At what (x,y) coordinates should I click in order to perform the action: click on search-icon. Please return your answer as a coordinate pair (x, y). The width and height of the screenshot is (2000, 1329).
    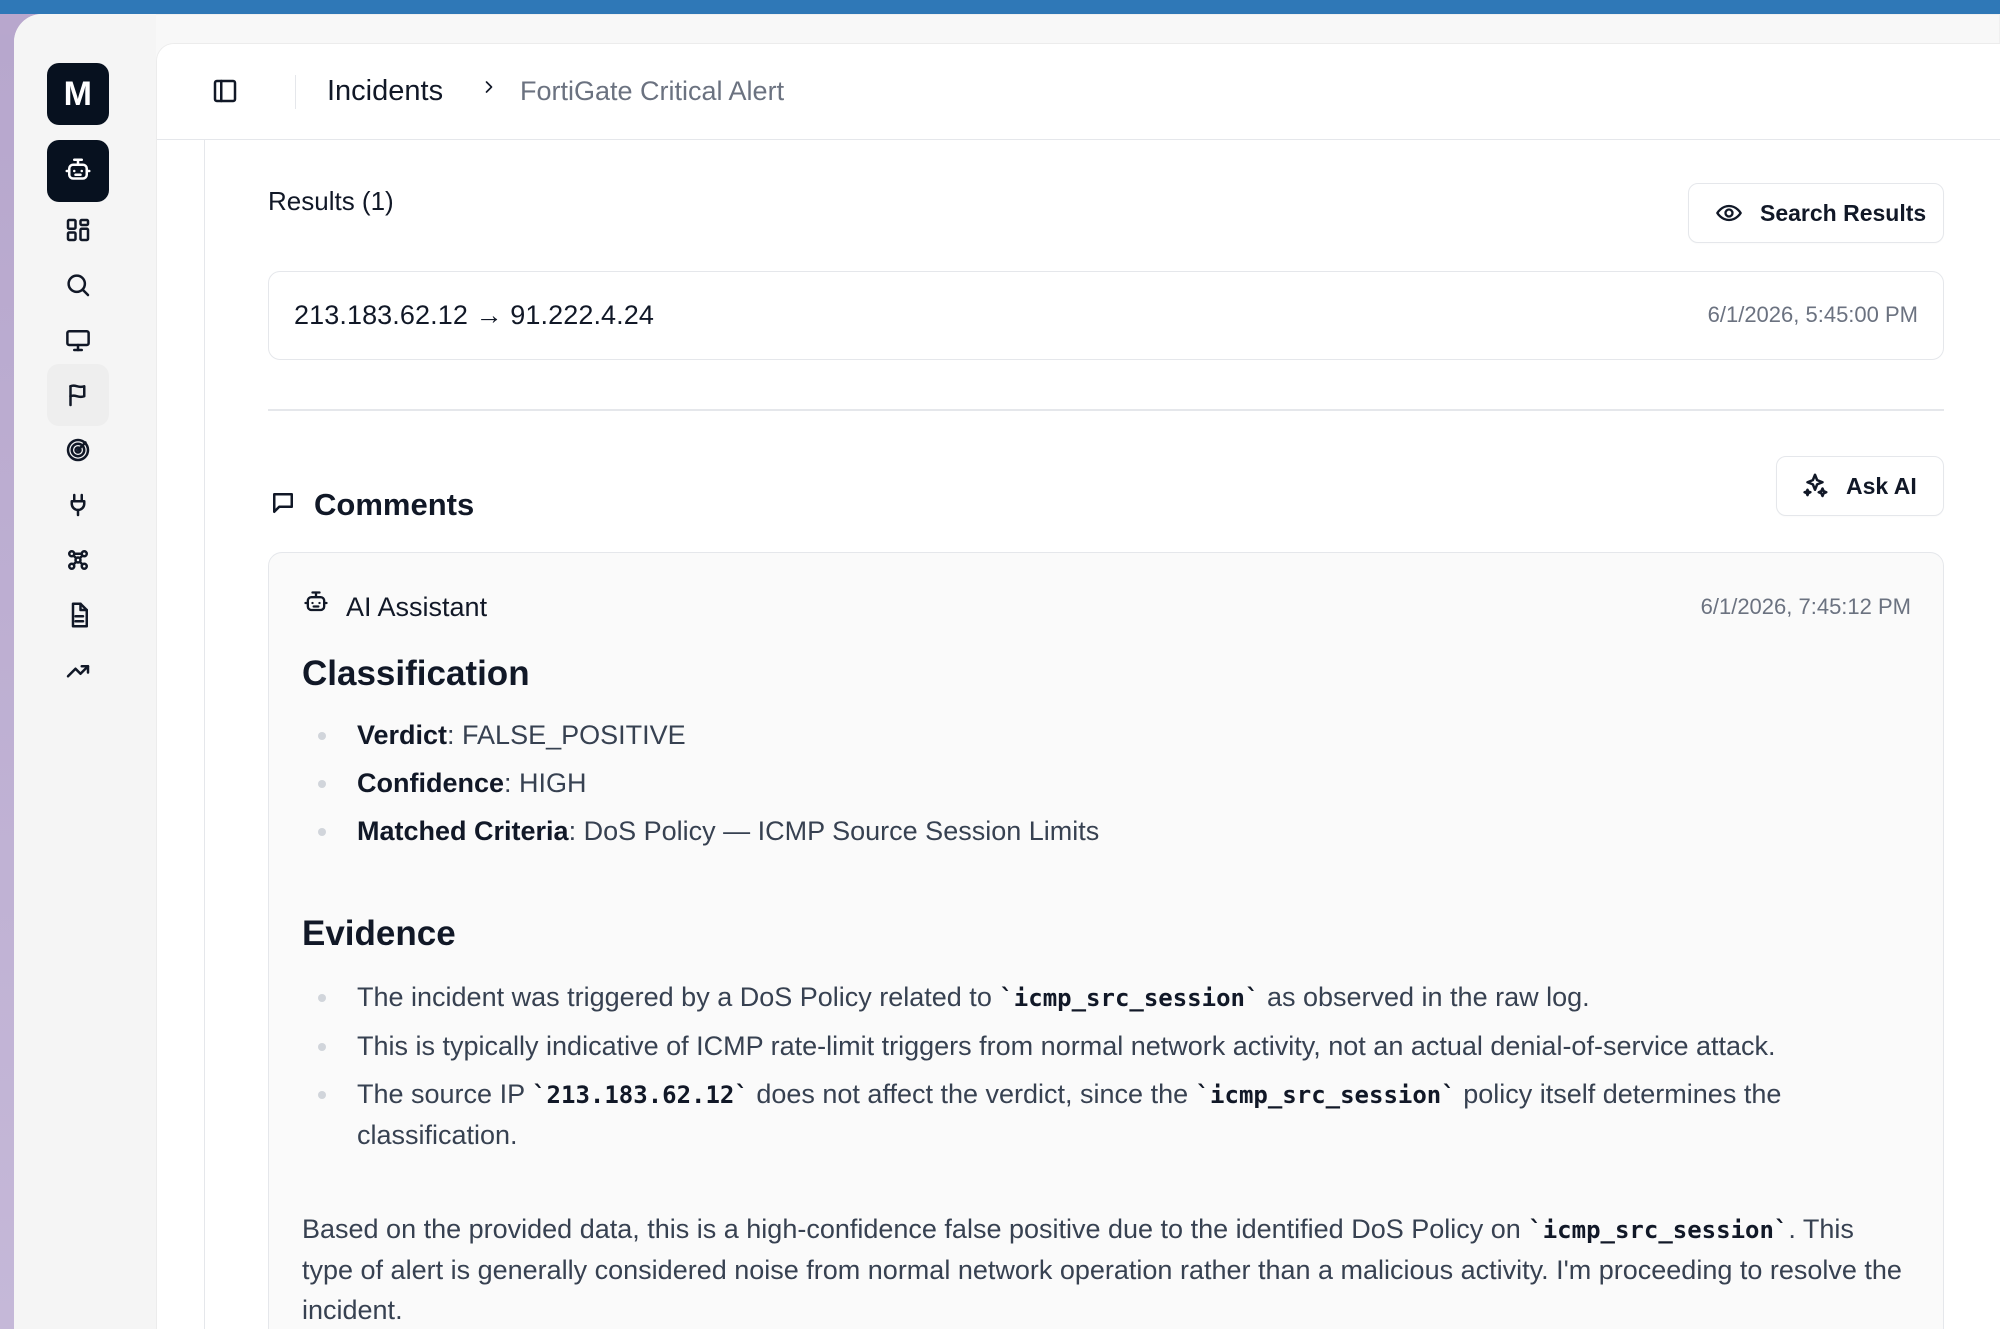
    Looking at the image, I should click on (78, 285).